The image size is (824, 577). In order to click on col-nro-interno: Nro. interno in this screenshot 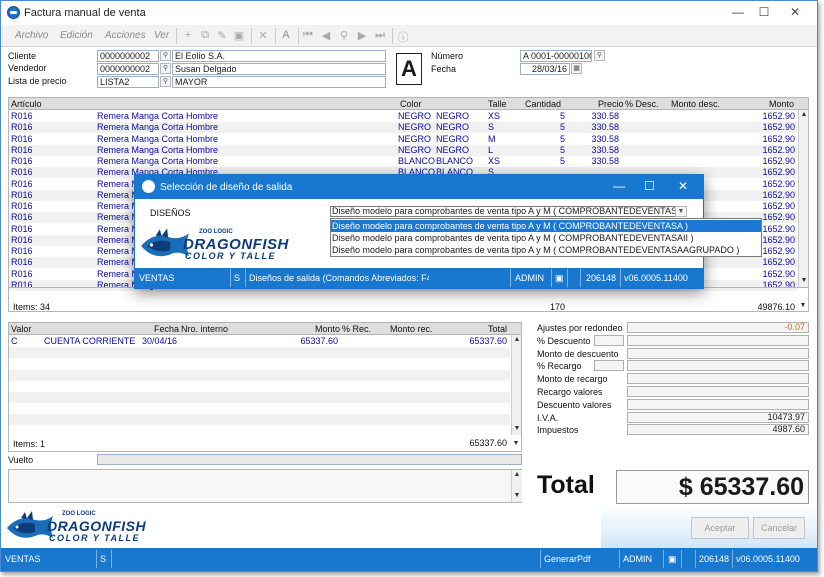, I will do `click(204, 329)`.